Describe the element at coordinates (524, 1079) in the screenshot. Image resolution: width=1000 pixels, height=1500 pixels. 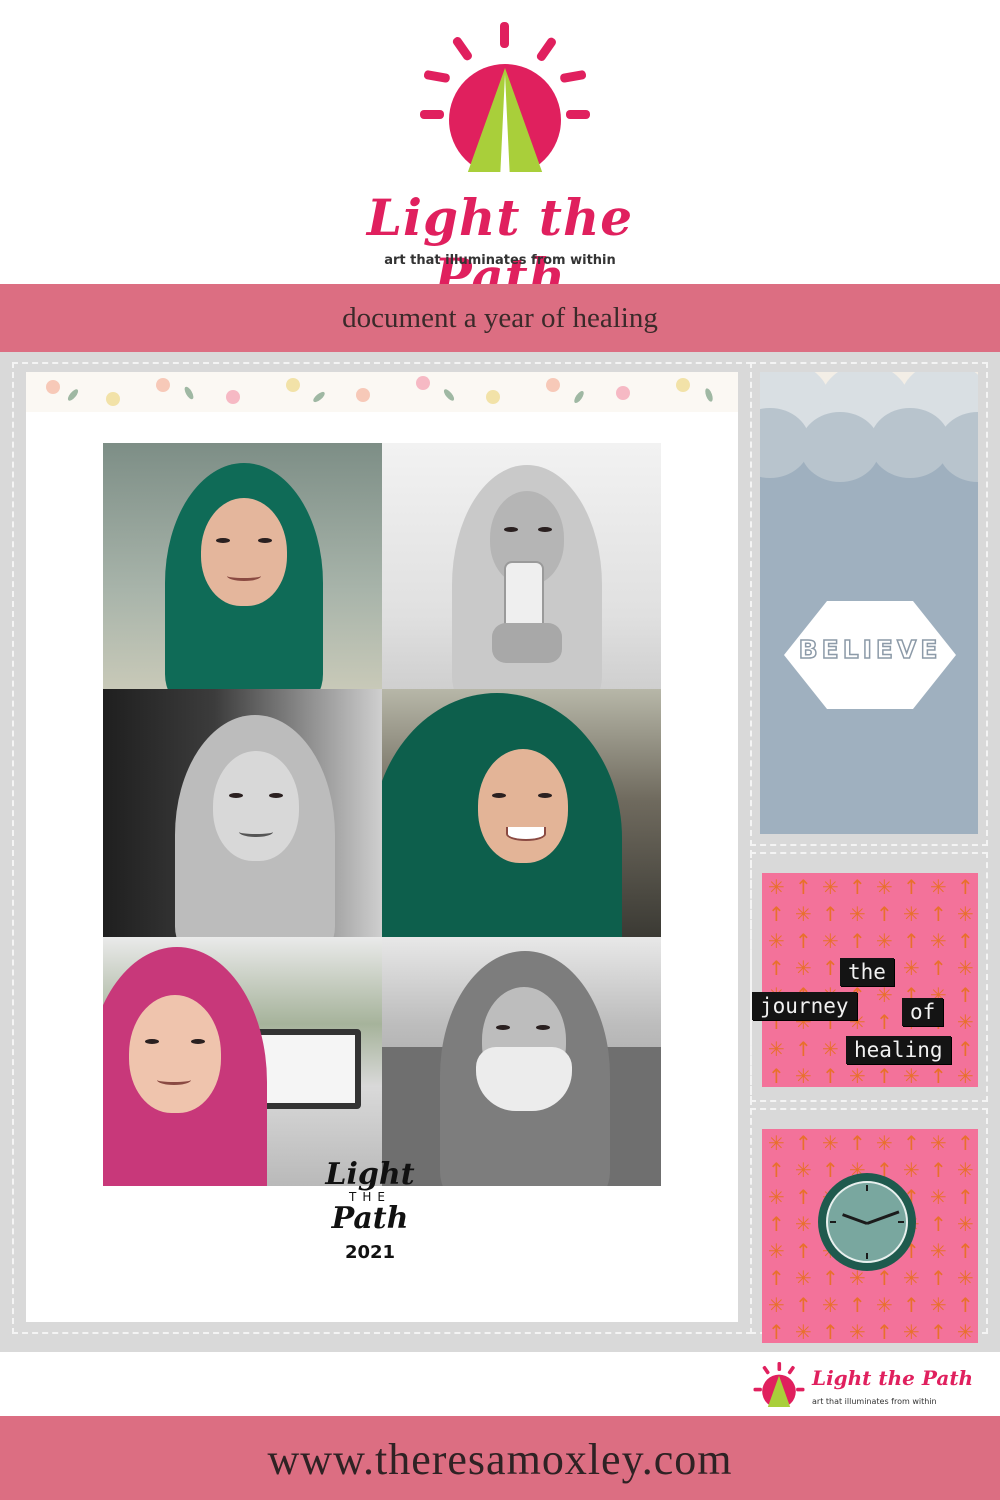
I see `face-mask` at that location.